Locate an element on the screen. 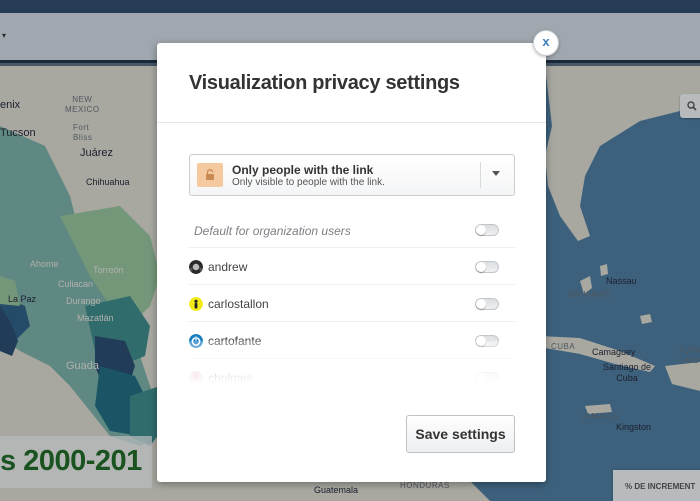  yellow-person-avatar is located at coordinates (196, 304).